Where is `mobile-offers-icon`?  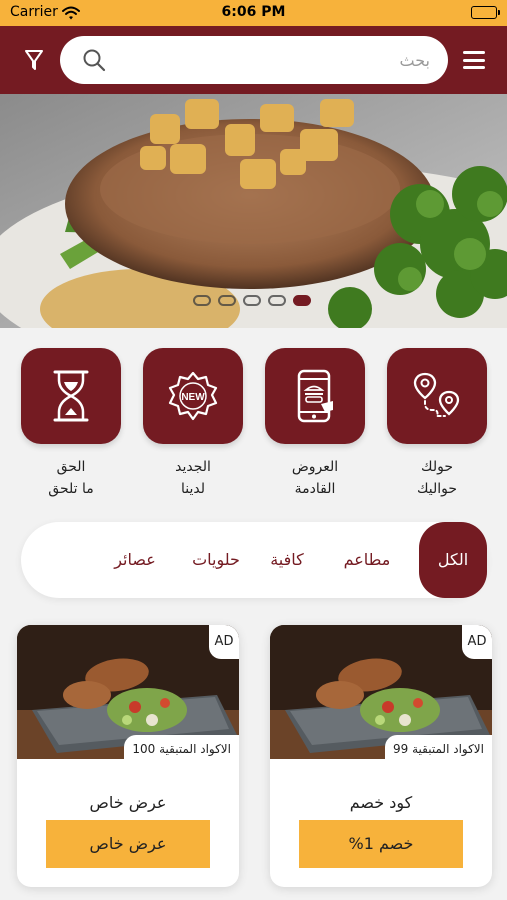
mobile-offers-icon is located at coordinates (315, 396).